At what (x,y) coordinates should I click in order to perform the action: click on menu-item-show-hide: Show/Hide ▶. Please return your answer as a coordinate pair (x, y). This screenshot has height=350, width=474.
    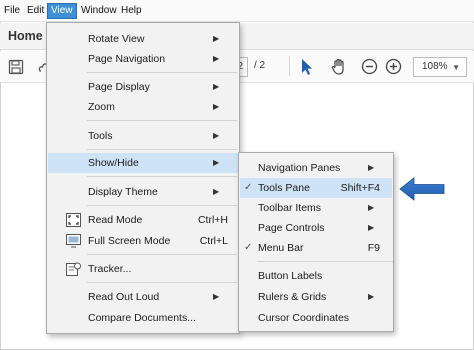
    Looking at the image, I should click on (143, 163).